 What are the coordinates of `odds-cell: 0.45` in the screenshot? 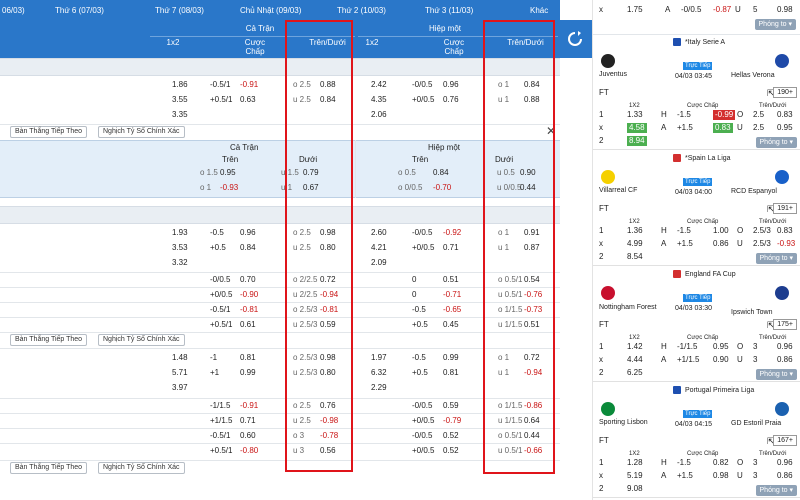 It's located at (451, 325).